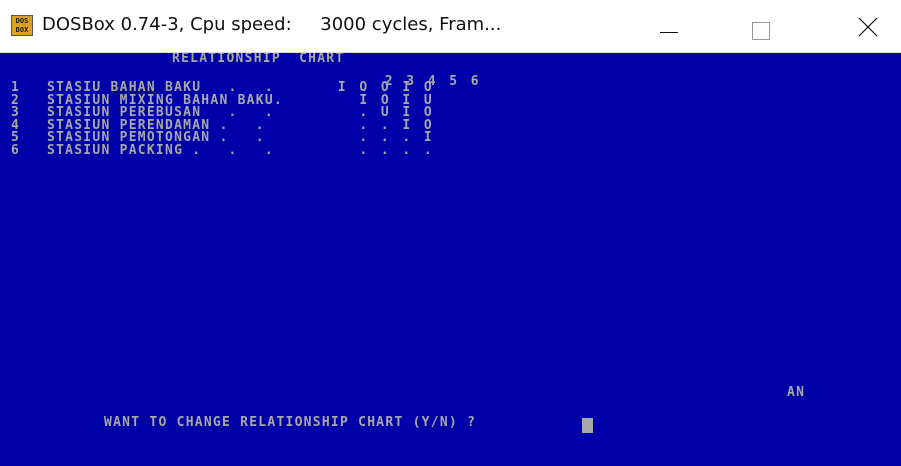  What do you see at coordinates (453, 81) in the screenshot?
I see `column-number: 5` at bounding box center [453, 81].